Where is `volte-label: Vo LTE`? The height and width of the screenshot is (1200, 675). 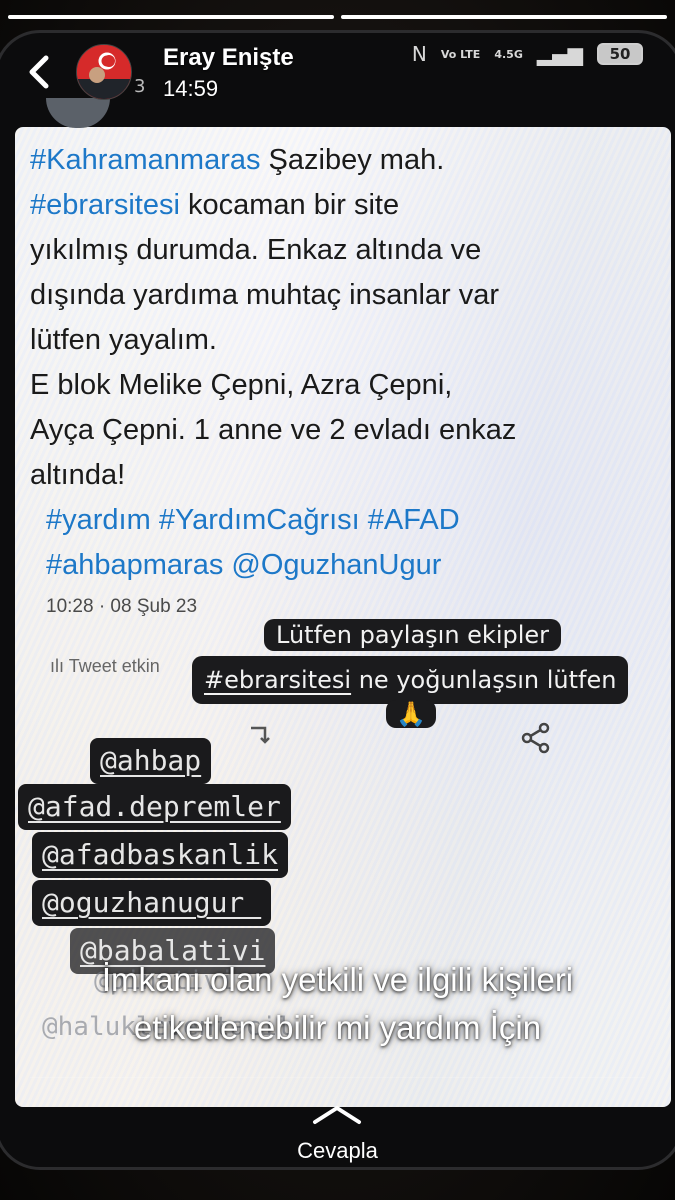
volte-label: Vo LTE is located at coordinates (460, 54).